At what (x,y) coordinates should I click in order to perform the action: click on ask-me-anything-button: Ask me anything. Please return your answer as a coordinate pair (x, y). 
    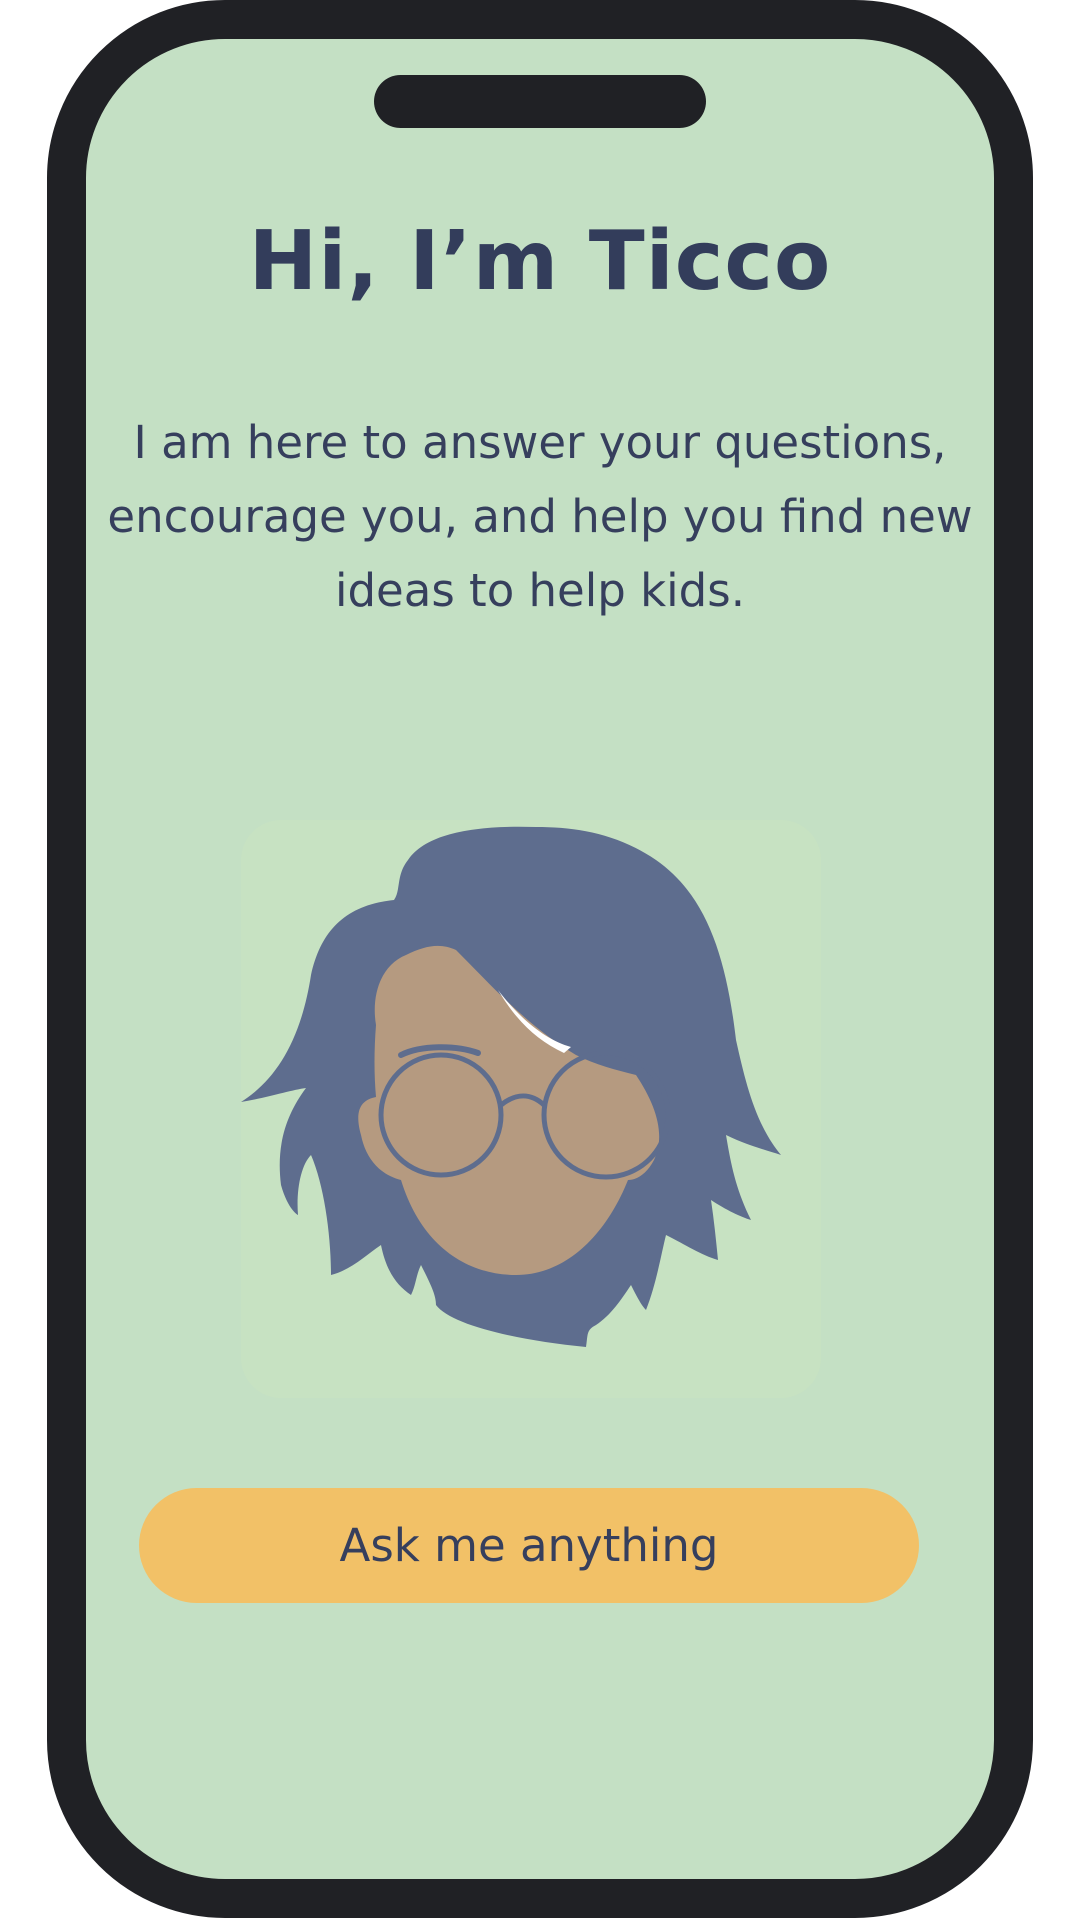
    Looking at the image, I should click on (529, 1545).